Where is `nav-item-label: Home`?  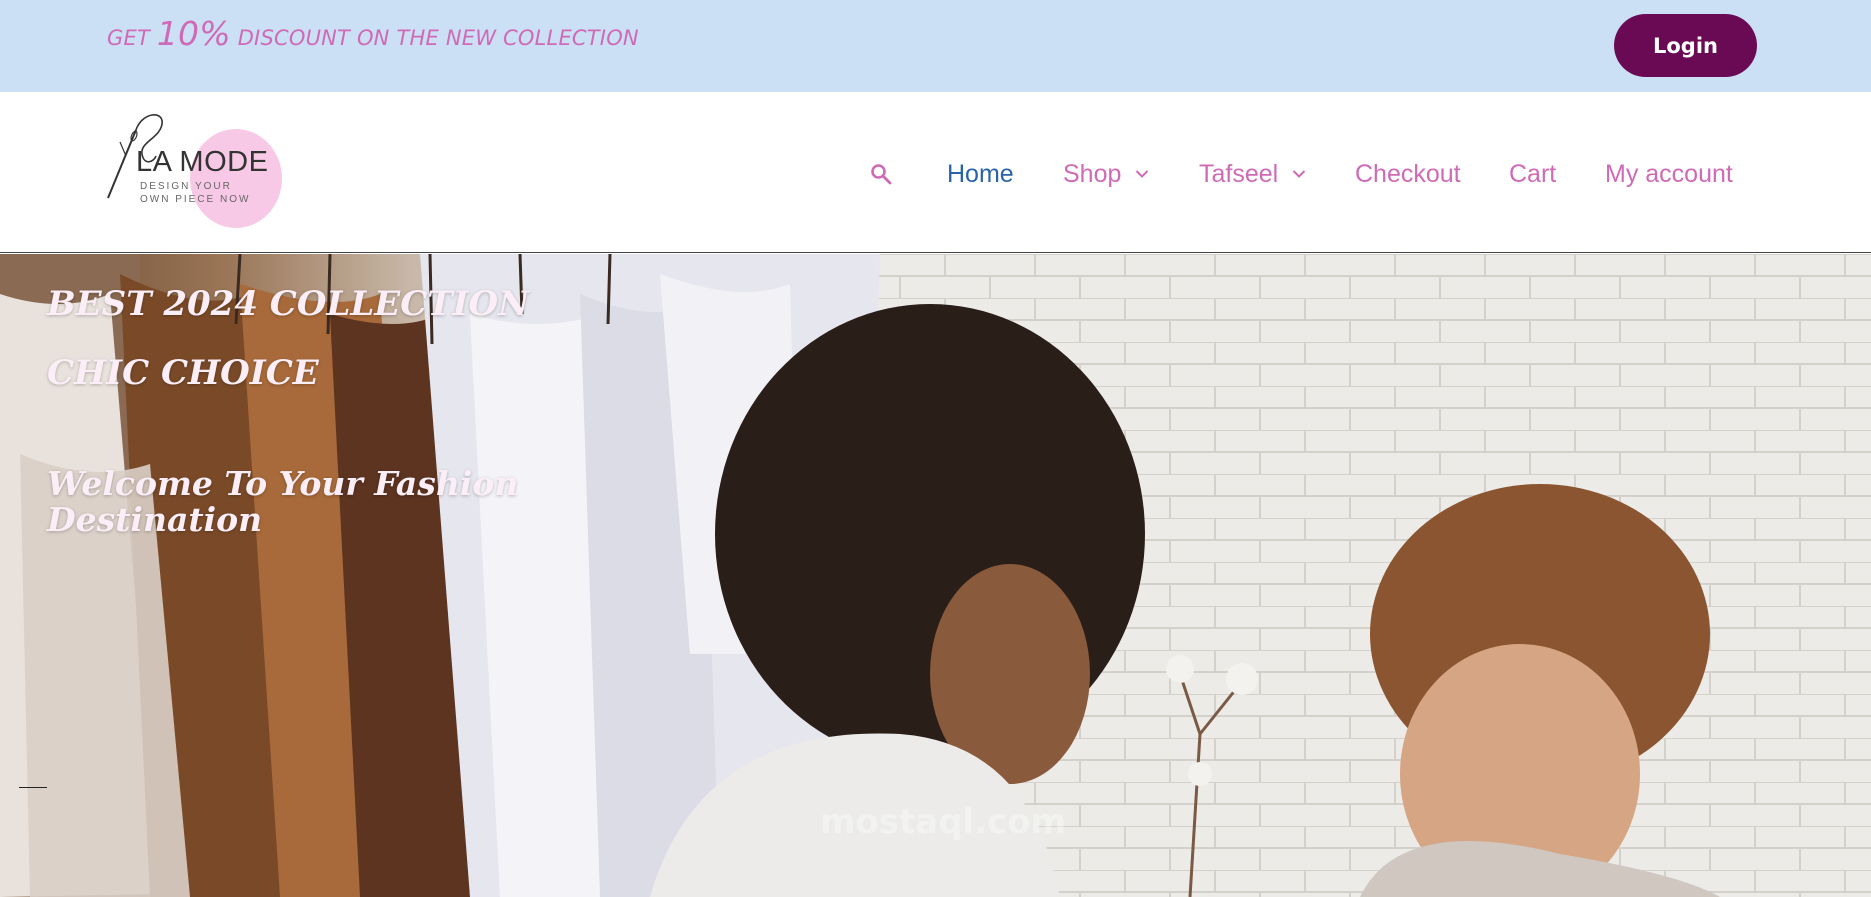 nav-item-label: Home is located at coordinates (980, 173).